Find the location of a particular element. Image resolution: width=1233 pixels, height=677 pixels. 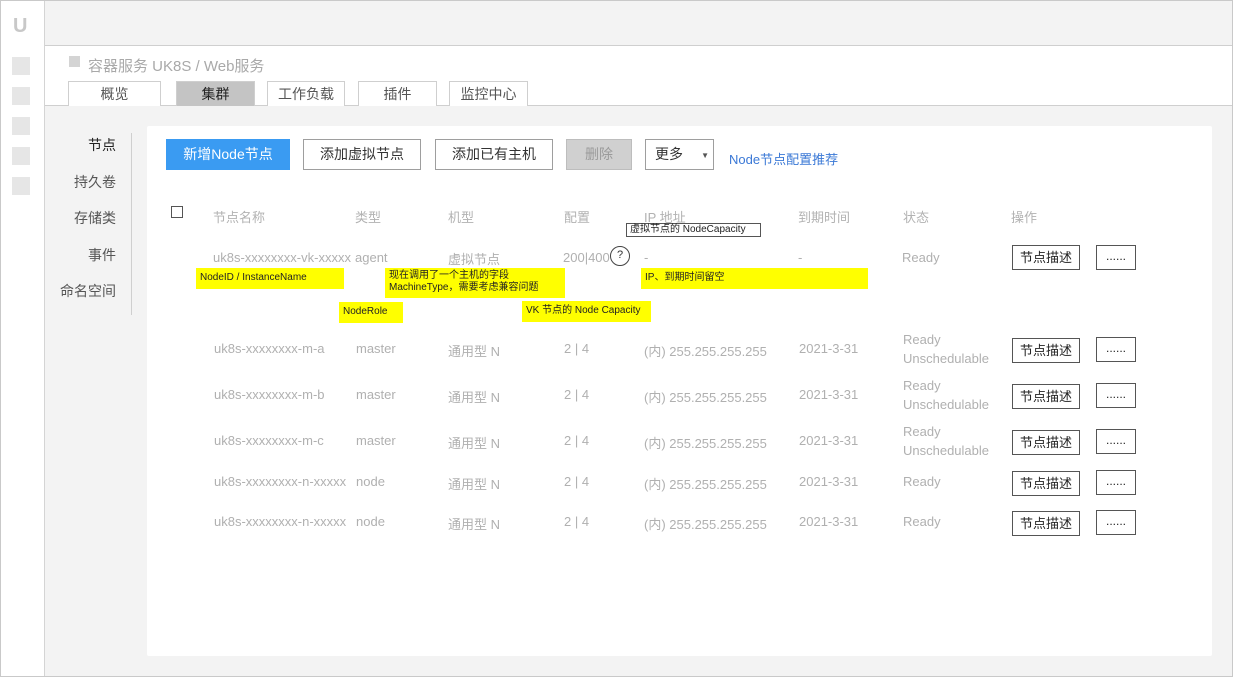

node-type: master is located at coordinates (376, 348).